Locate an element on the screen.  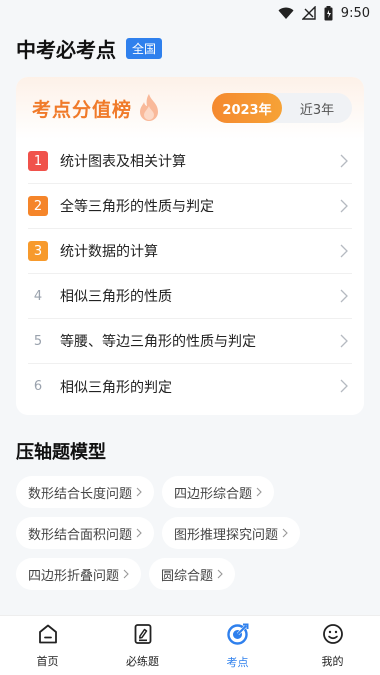
region-badge: 全国 is located at coordinates (144, 48).